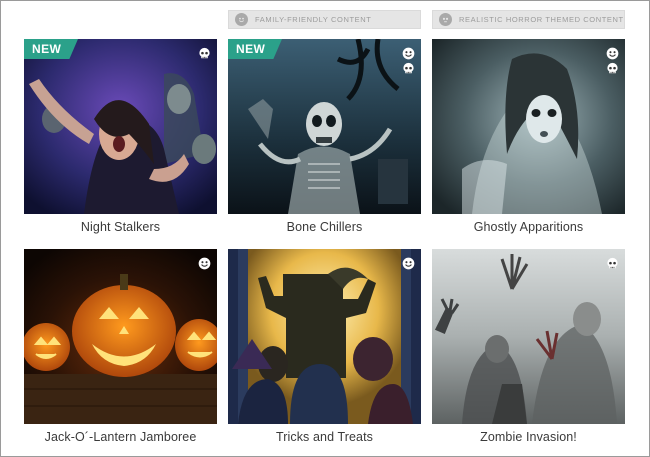 This screenshot has height=457, width=650. I want to click on legend-family-label: FAMILY-FRIENDLY CONTENT, so click(313, 19).